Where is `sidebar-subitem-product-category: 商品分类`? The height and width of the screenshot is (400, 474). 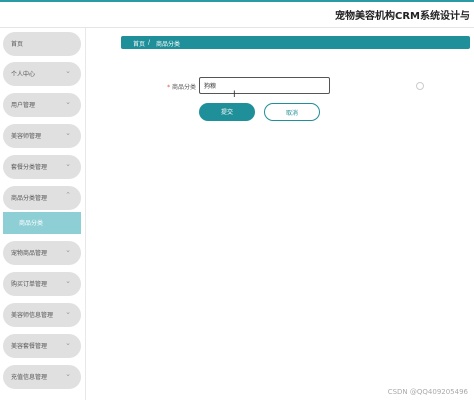 sidebar-subitem-product-category: 商品分类 is located at coordinates (42, 223).